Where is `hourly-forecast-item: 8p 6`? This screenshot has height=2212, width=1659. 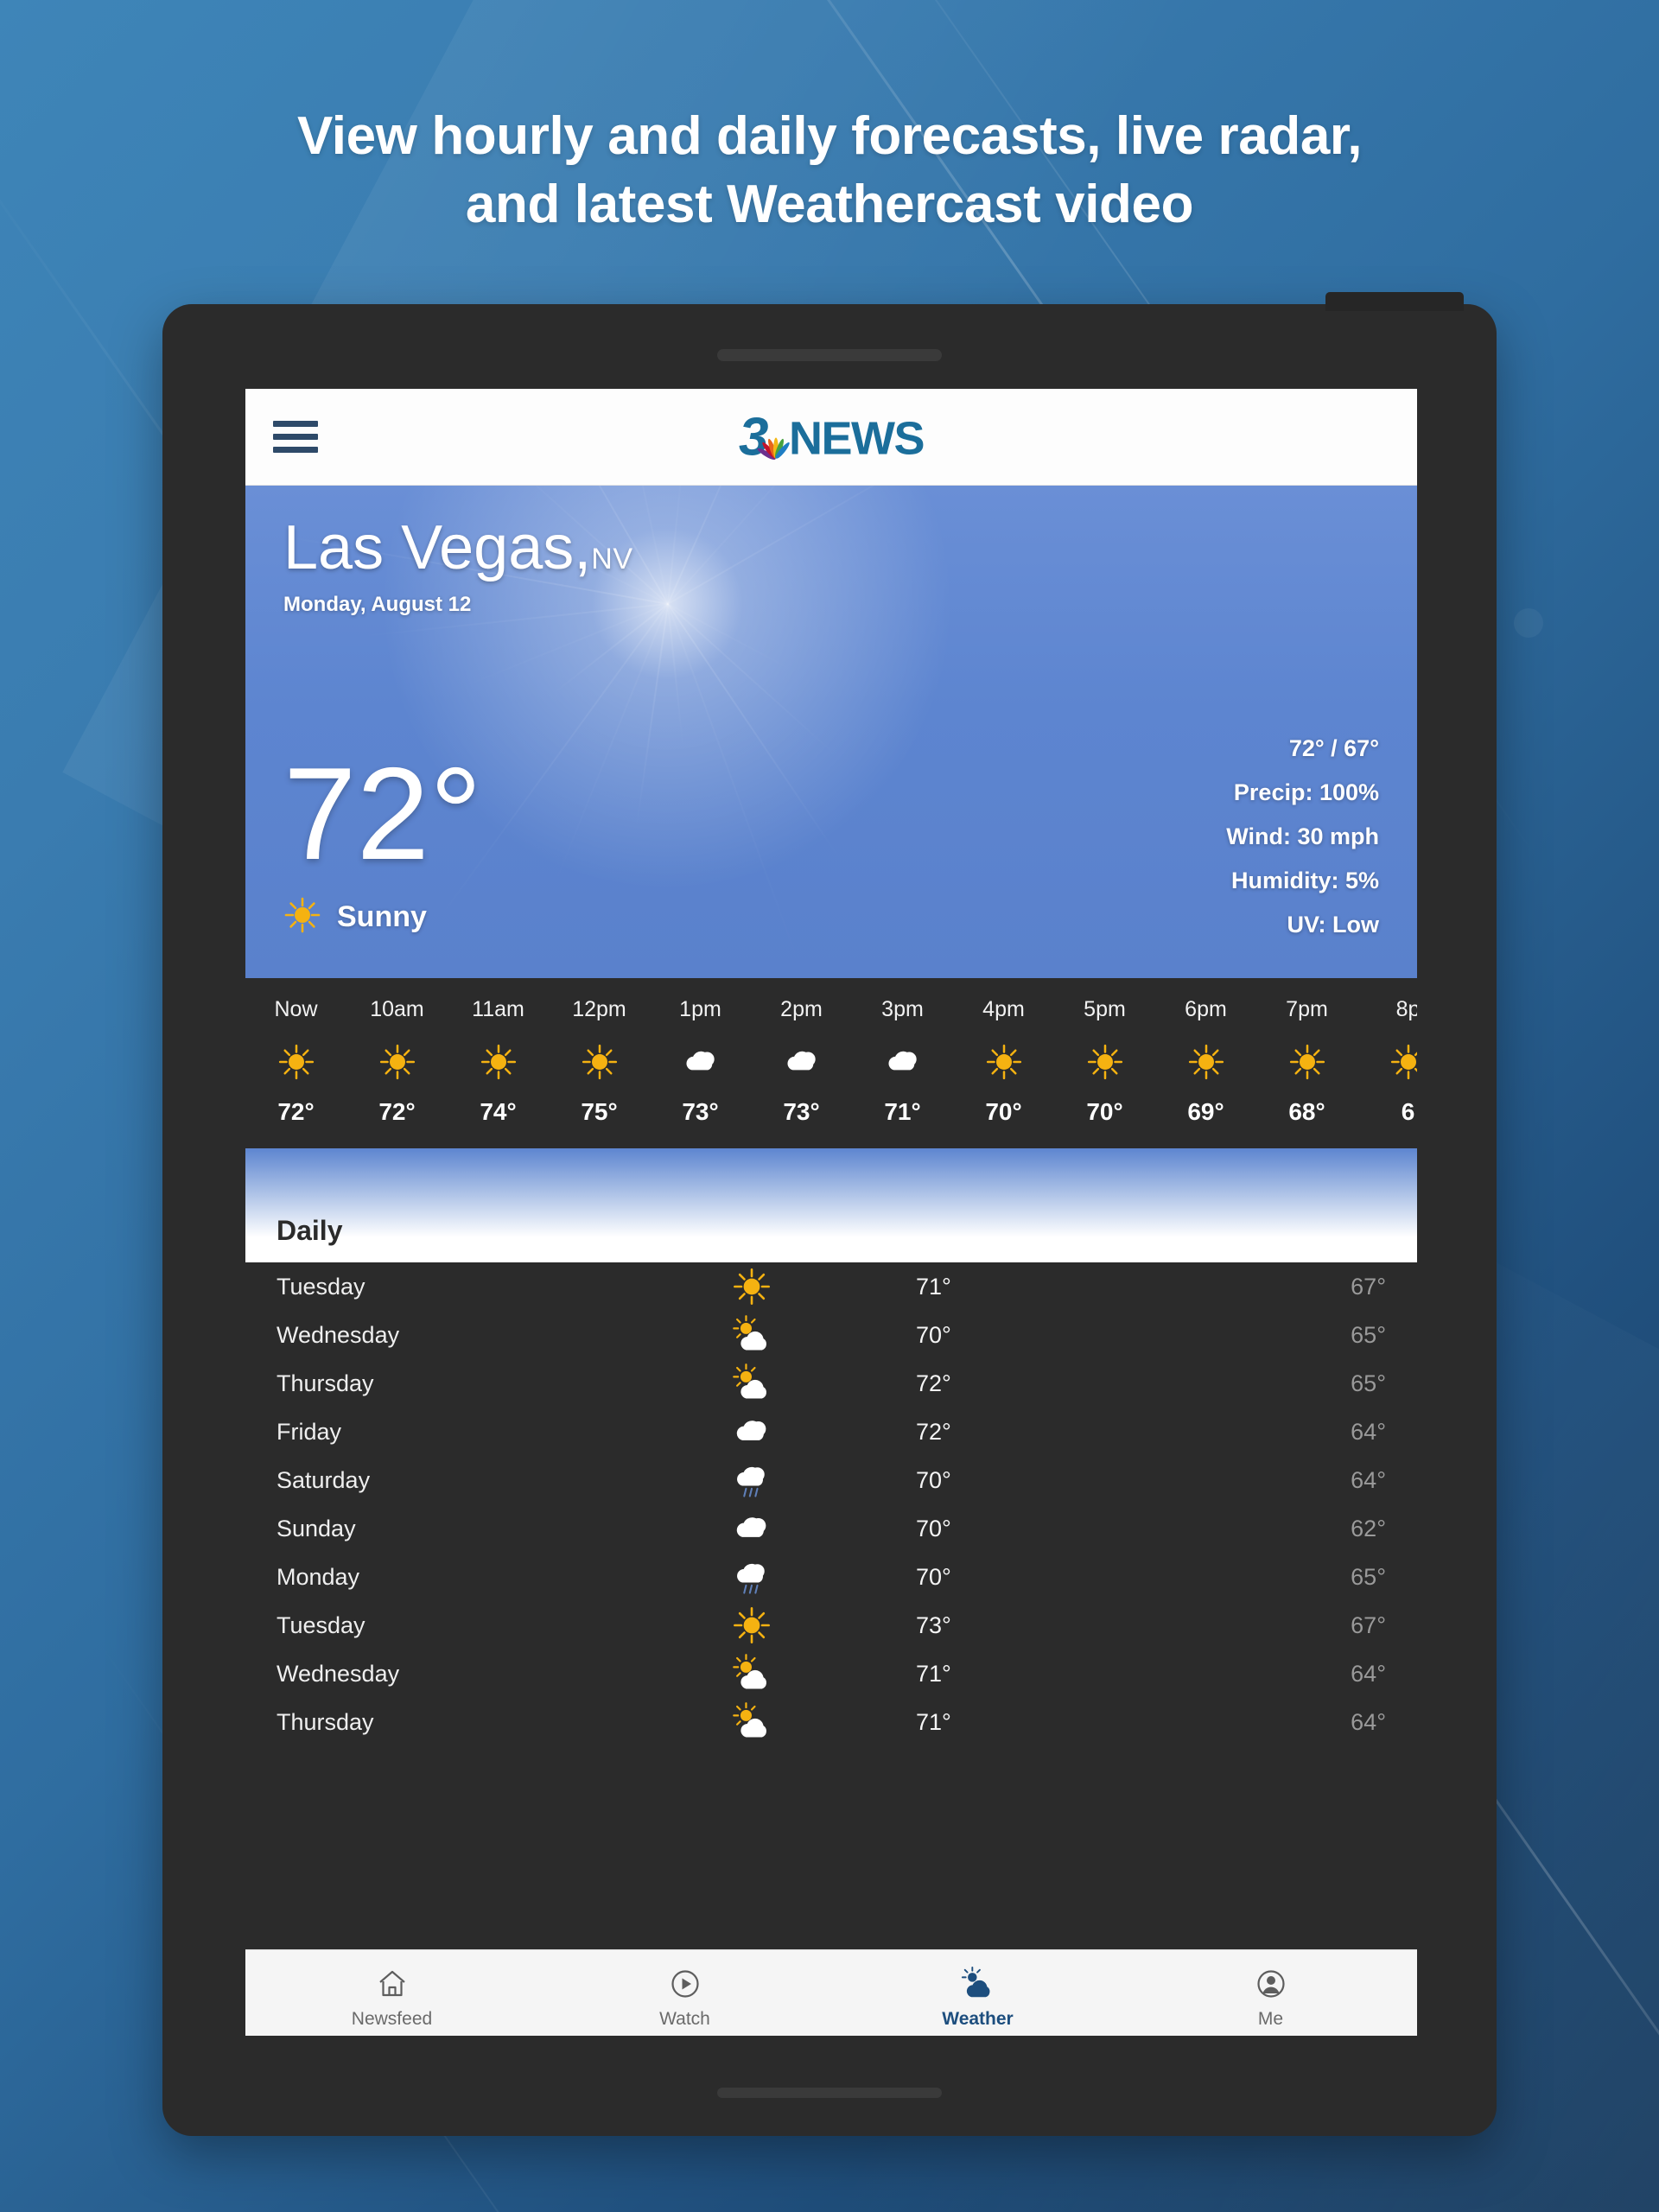
hourly-forecast-item: 8p 6 is located at coordinates (1387, 1061).